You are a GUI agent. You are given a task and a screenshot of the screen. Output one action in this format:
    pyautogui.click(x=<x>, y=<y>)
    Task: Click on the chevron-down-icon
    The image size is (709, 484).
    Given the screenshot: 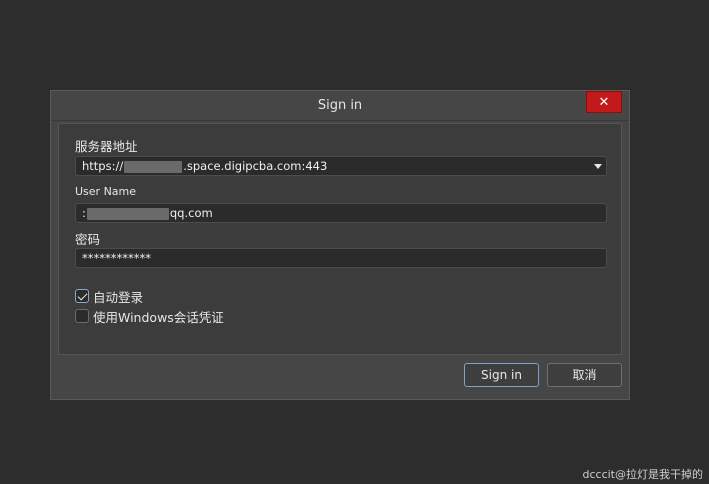 What is the action you would take?
    pyautogui.click(x=598, y=166)
    